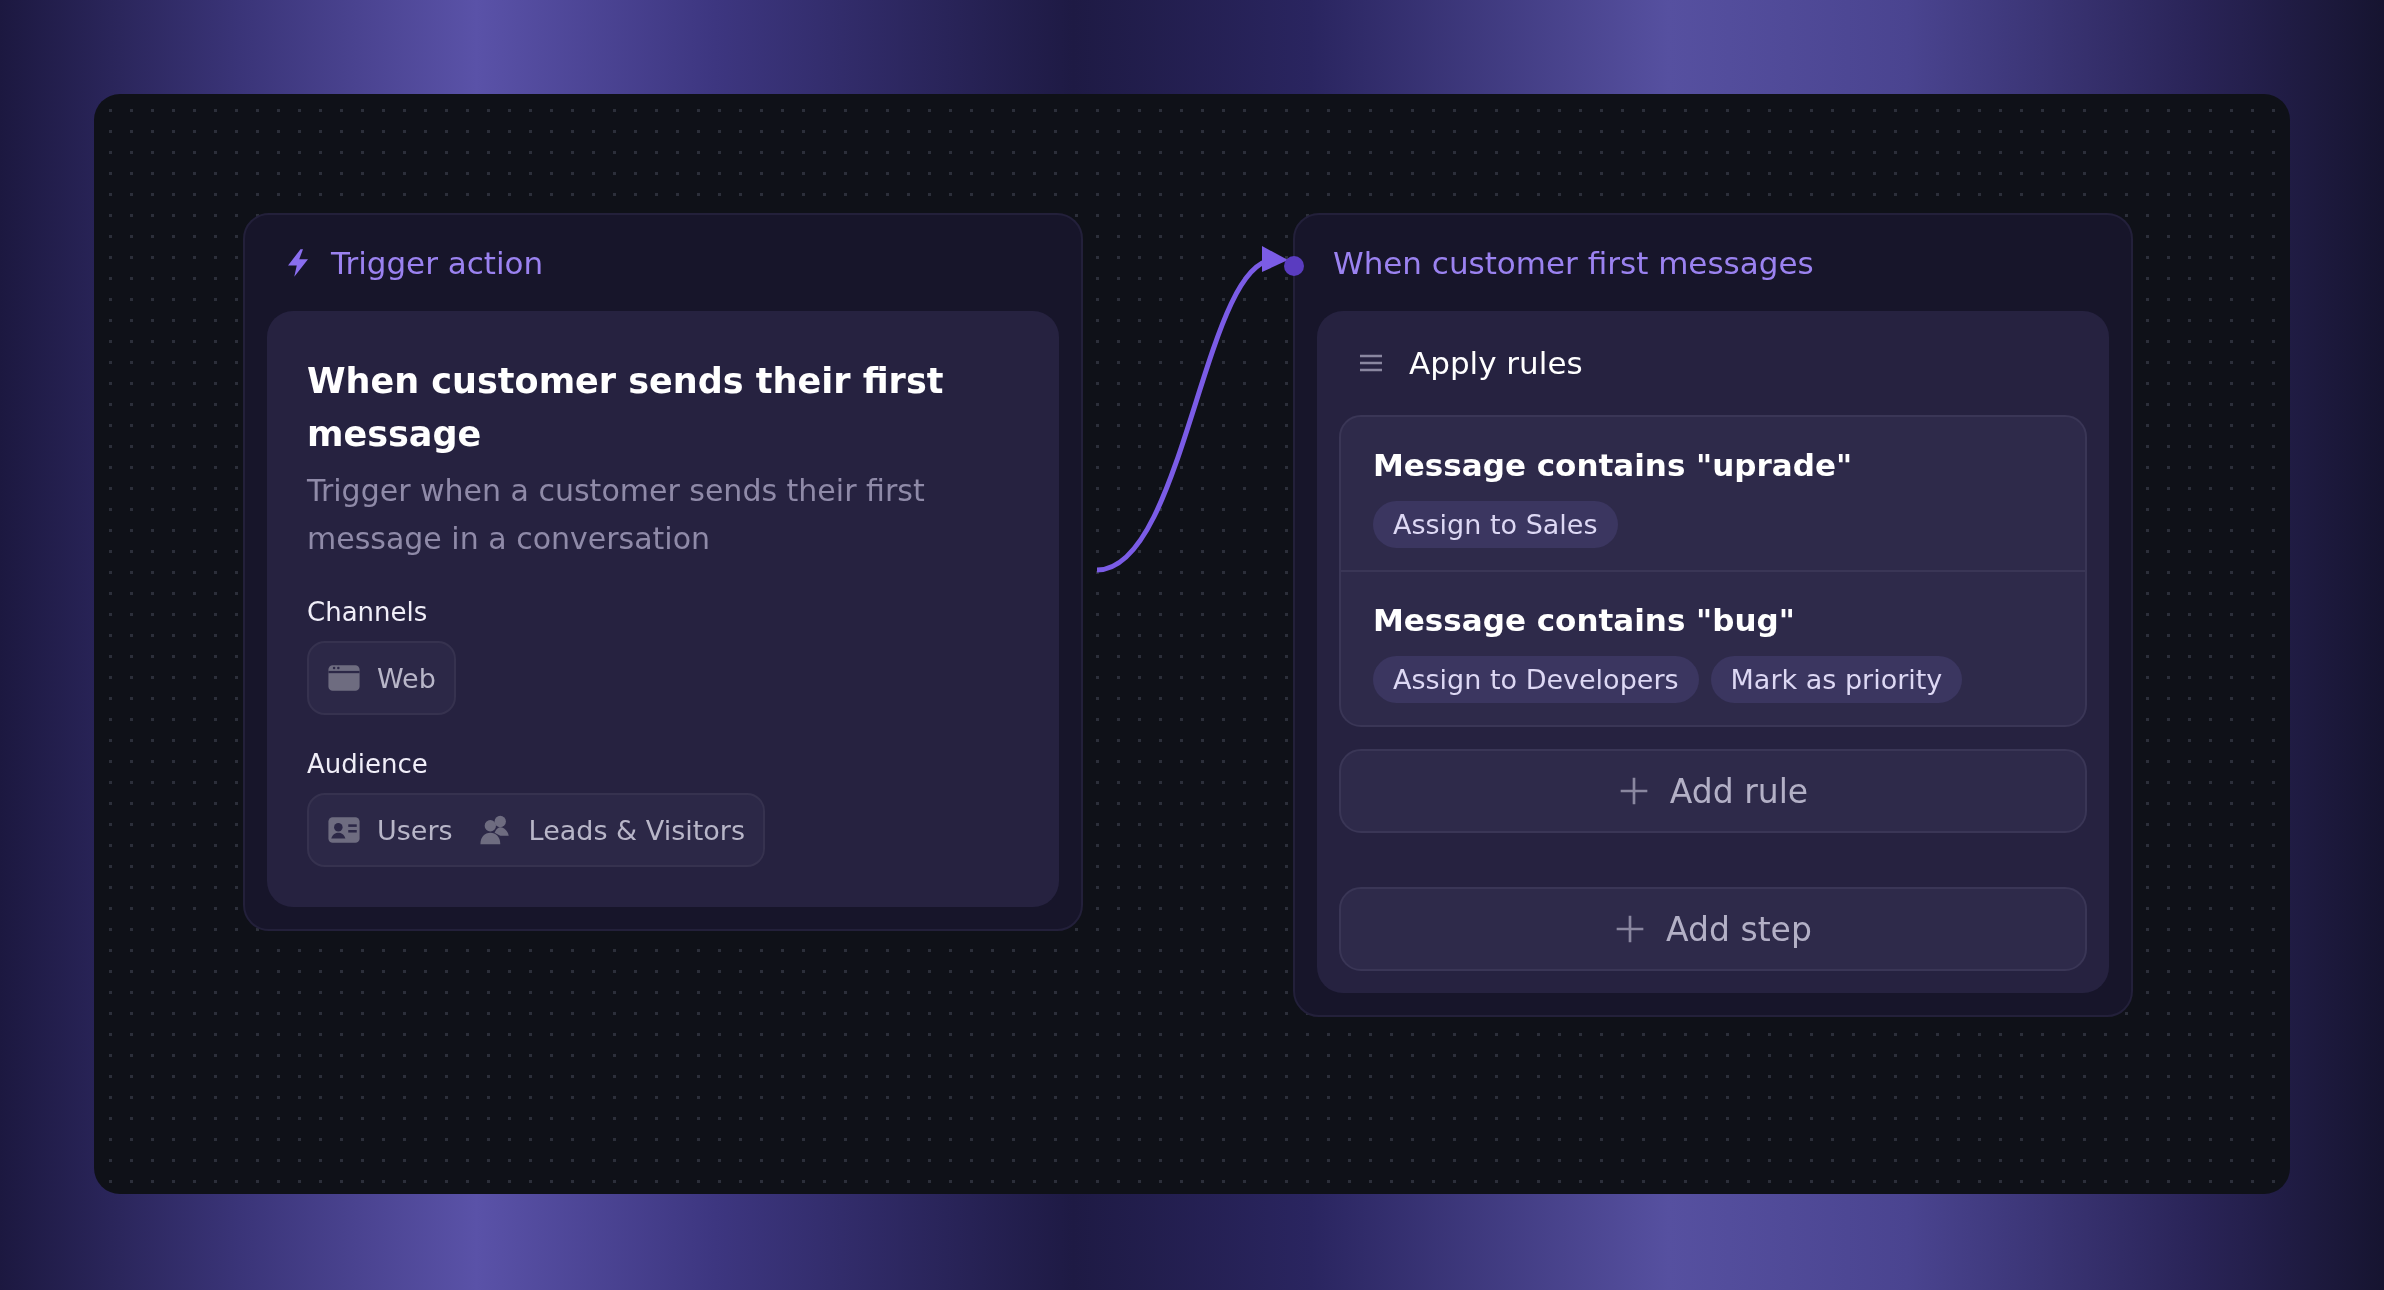 The height and width of the screenshot is (1290, 2384). I want to click on connection-handle, so click(1294, 266).